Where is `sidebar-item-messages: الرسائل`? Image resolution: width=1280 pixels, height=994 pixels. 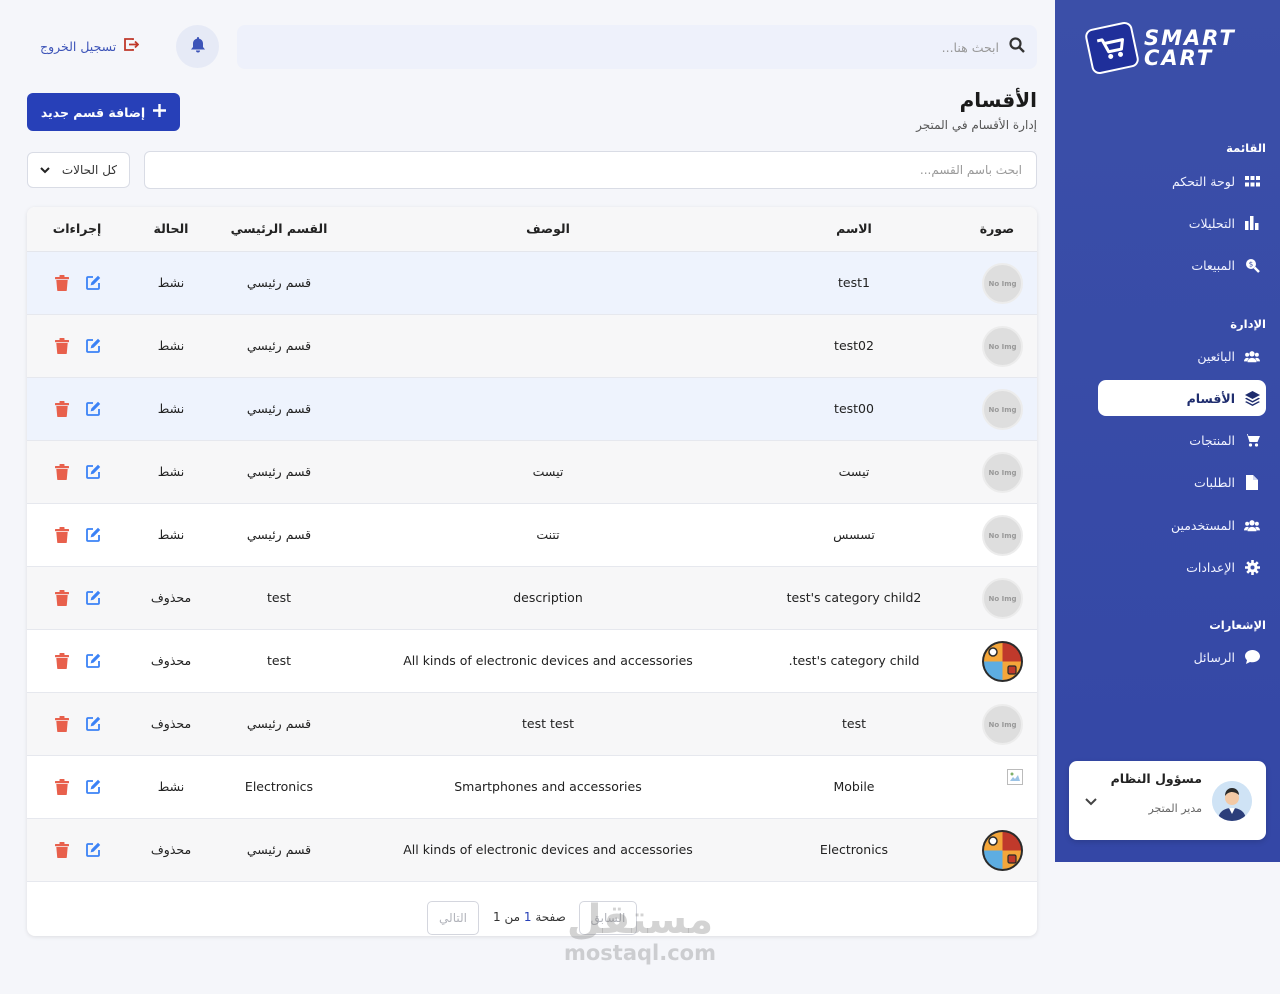
sidebar-item-messages: الرسائل is located at coordinates (1182, 657).